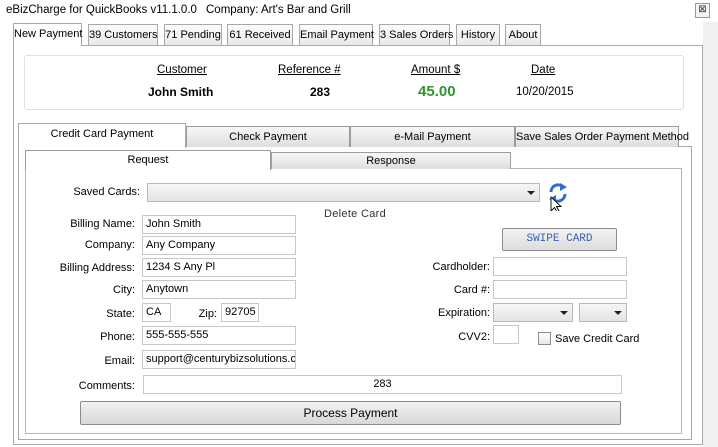 The width and height of the screenshot is (718, 447). I want to click on app-title: eBizCharge for QuickBooks v11.1.0.0, so click(101, 10).